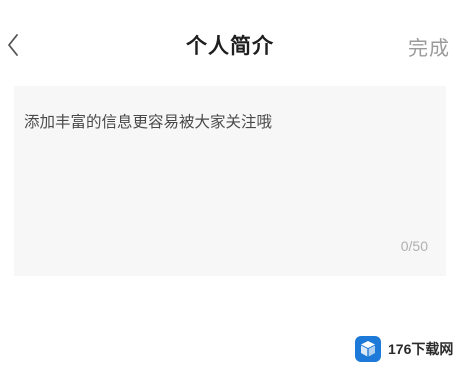  Describe the element at coordinates (429, 46) in the screenshot. I see `done-button: 完成` at that location.